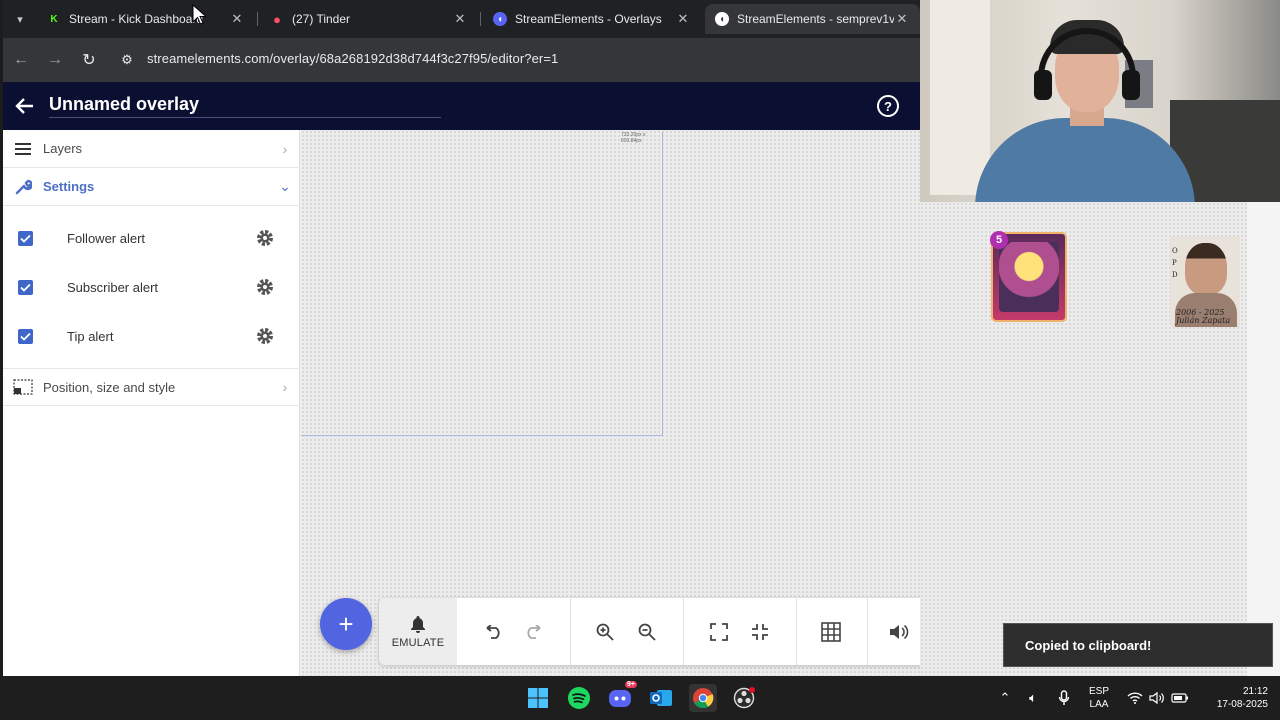 The image size is (1280, 720). Describe the element at coordinates (127, 60) in the screenshot. I see `site-info-icon: ⚙` at that location.